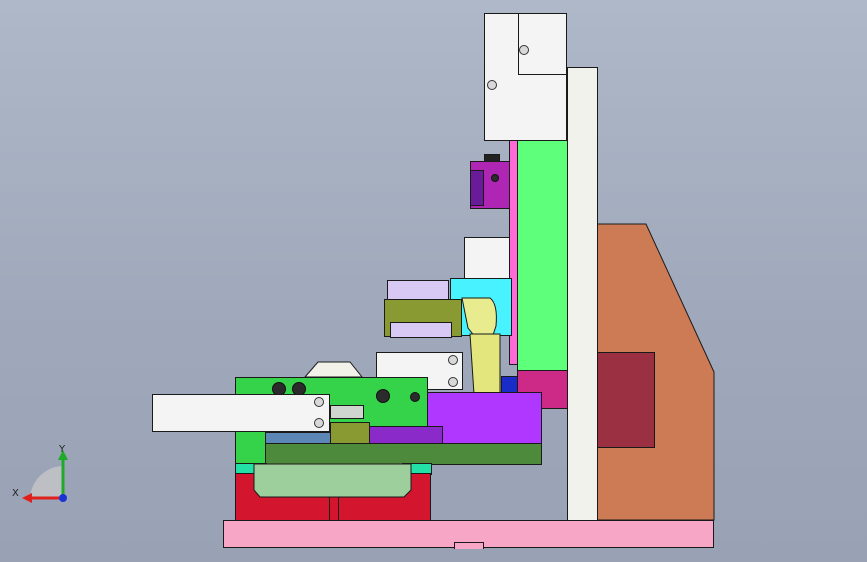 This screenshot has width=867, height=562. I want to click on y-axis-label: Y, so click(62, 449).